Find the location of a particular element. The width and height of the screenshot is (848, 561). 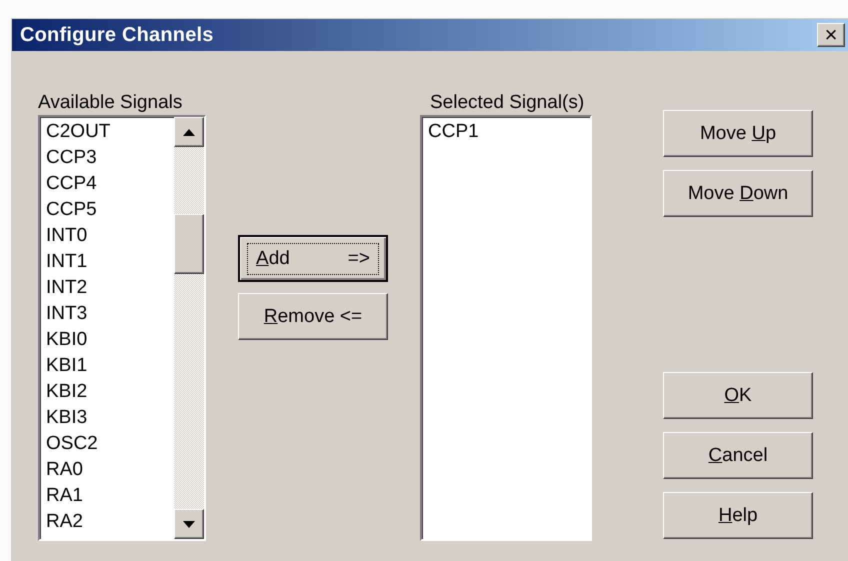

list-item: RA1 is located at coordinates (110, 496).